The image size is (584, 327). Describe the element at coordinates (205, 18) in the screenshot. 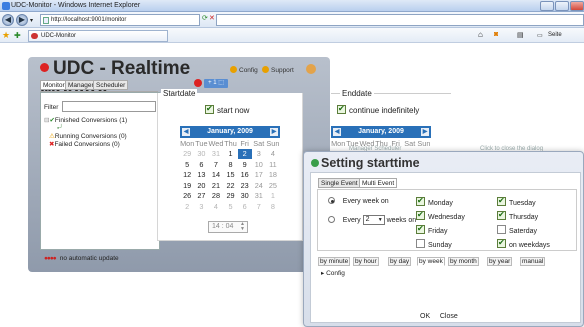

I see `refresh-icon: ⟳` at that location.